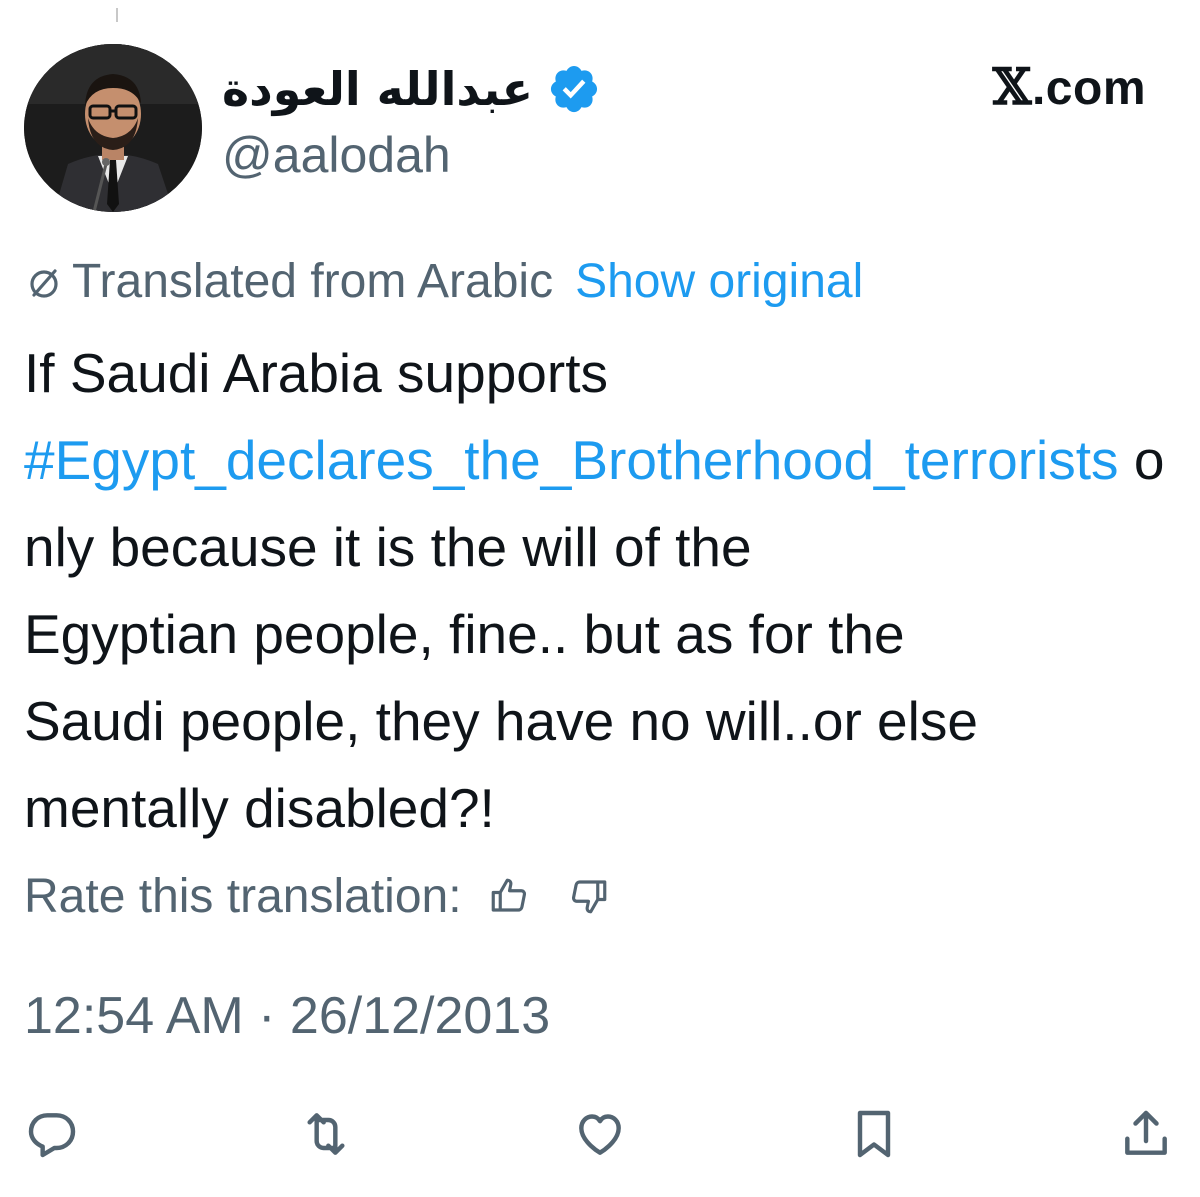 The image size is (1200, 1197). I want to click on author-name-row: عبدالله العودة, so click(411, 89).